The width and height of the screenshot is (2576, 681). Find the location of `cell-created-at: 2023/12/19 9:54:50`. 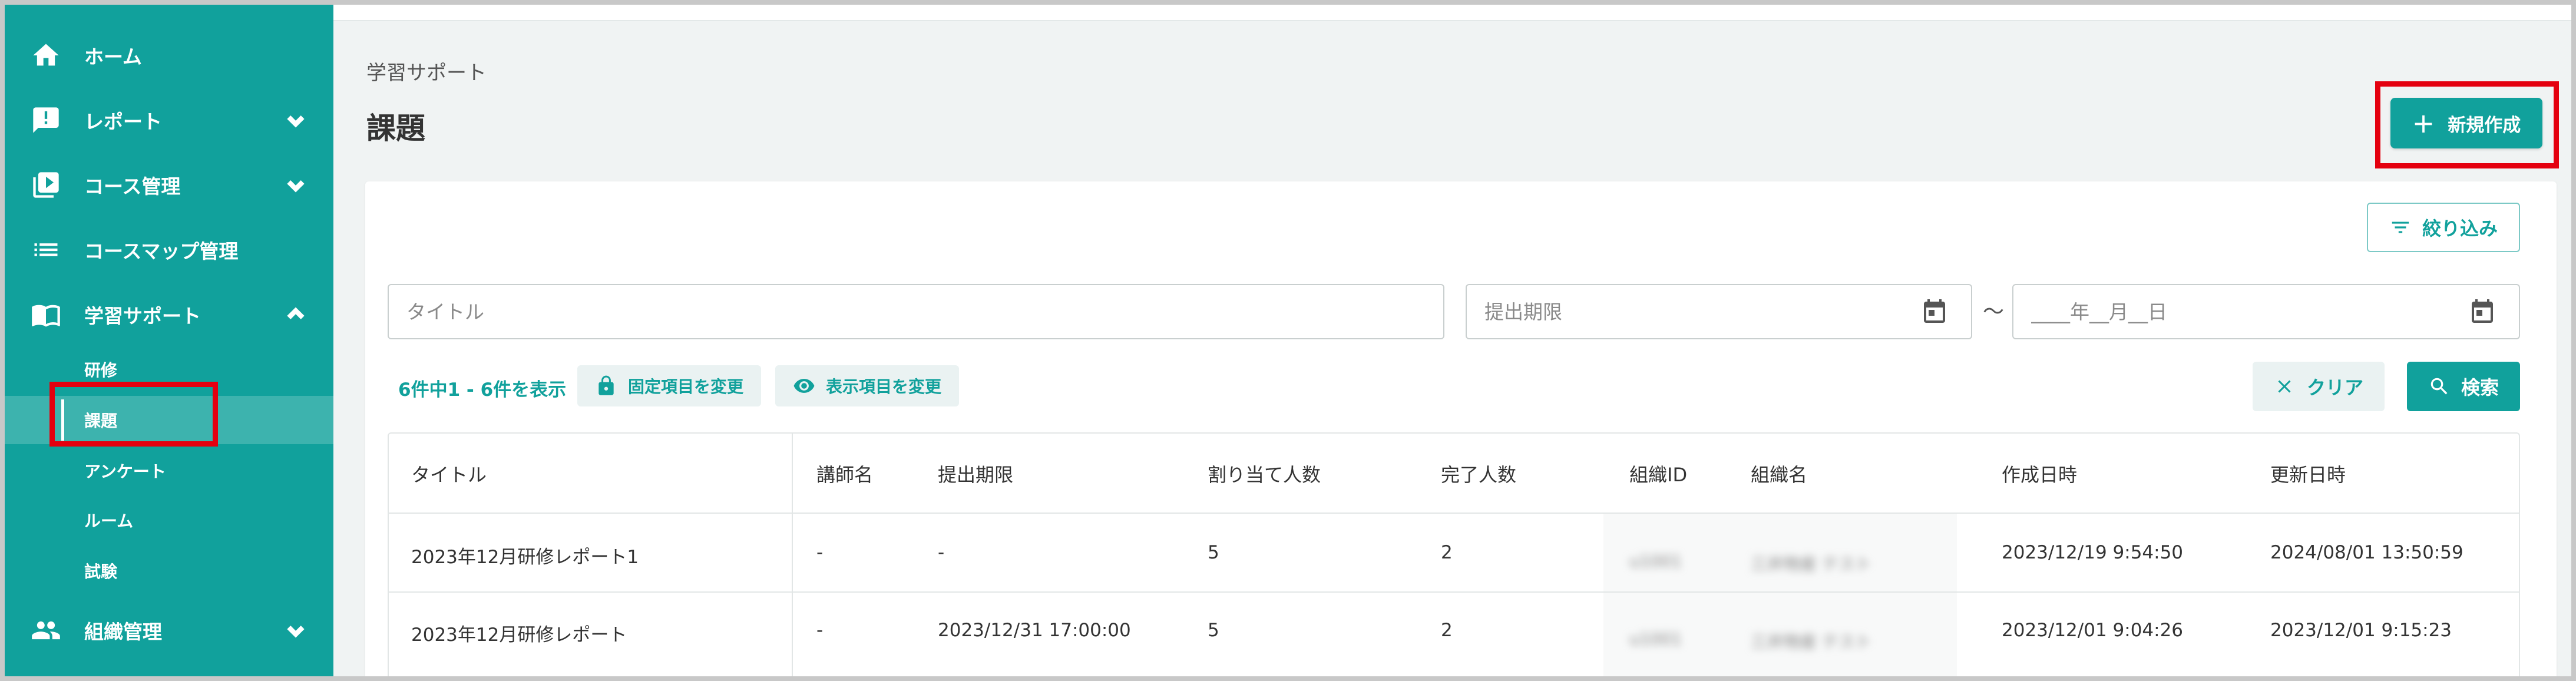

cell-created-at: 2023/12/19 9:54:50 is located at coordinates (2093, 552).